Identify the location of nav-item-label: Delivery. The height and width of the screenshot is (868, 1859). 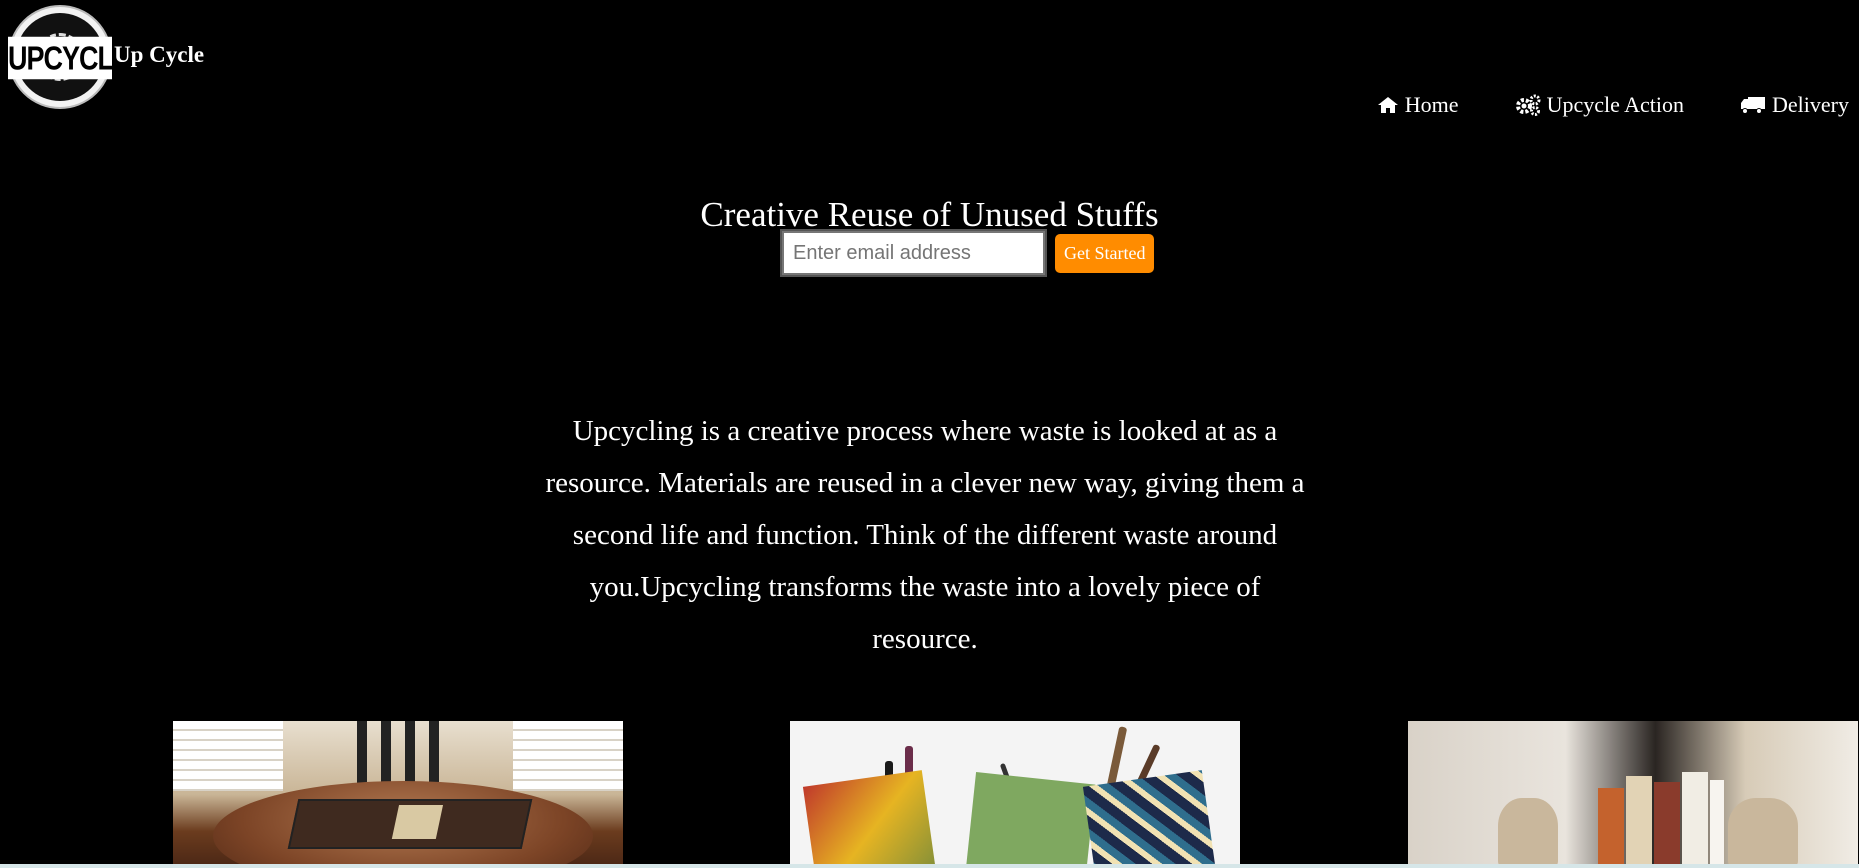
(1810, 104).